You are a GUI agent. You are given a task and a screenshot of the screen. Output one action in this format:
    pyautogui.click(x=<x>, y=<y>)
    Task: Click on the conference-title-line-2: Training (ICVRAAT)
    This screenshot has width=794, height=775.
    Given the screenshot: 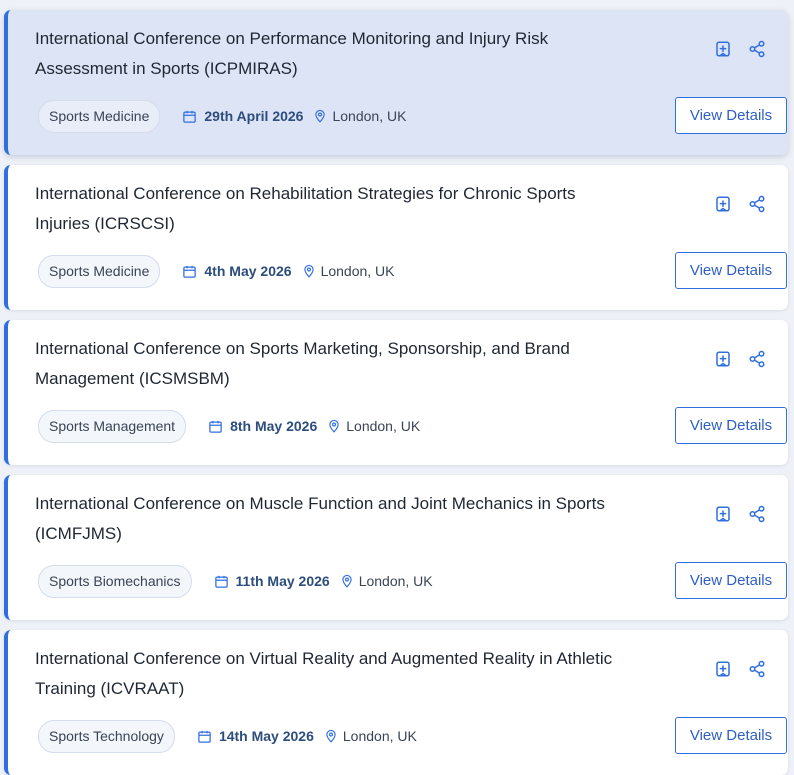 What is the action you would take?
    pyautogui.click(x=109, y=688)
    